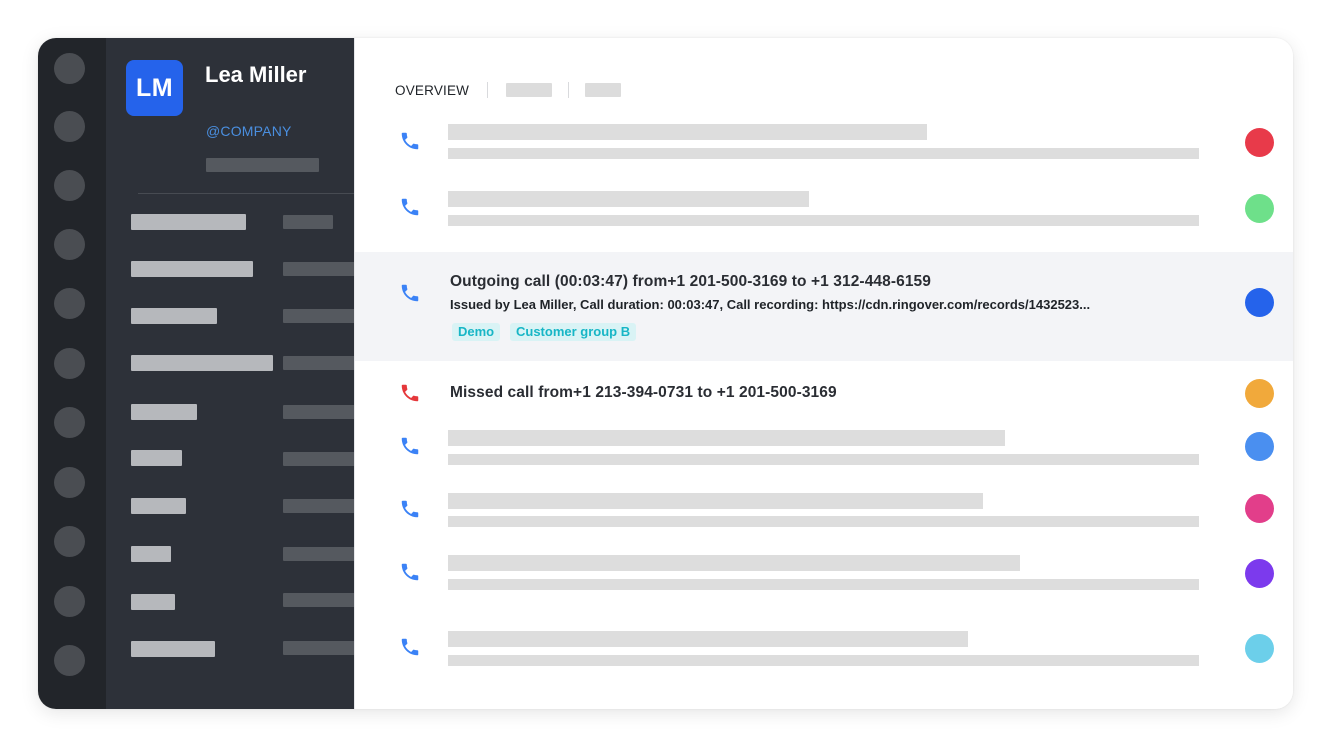  What do you see at coordinates (432, 90) in the screenshot?
I see `tab-overview: OVERVIEW` at bounding box center [432, 90].